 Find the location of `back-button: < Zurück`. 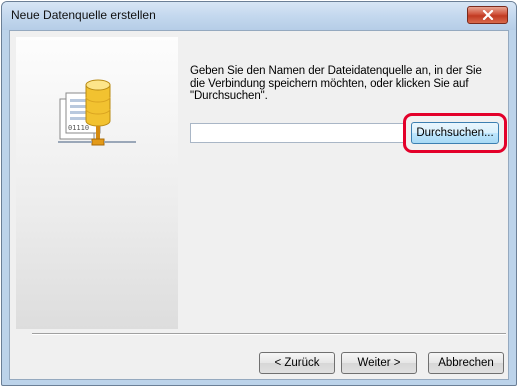

back-button: < Zurück is located at coordinates (297, 363).